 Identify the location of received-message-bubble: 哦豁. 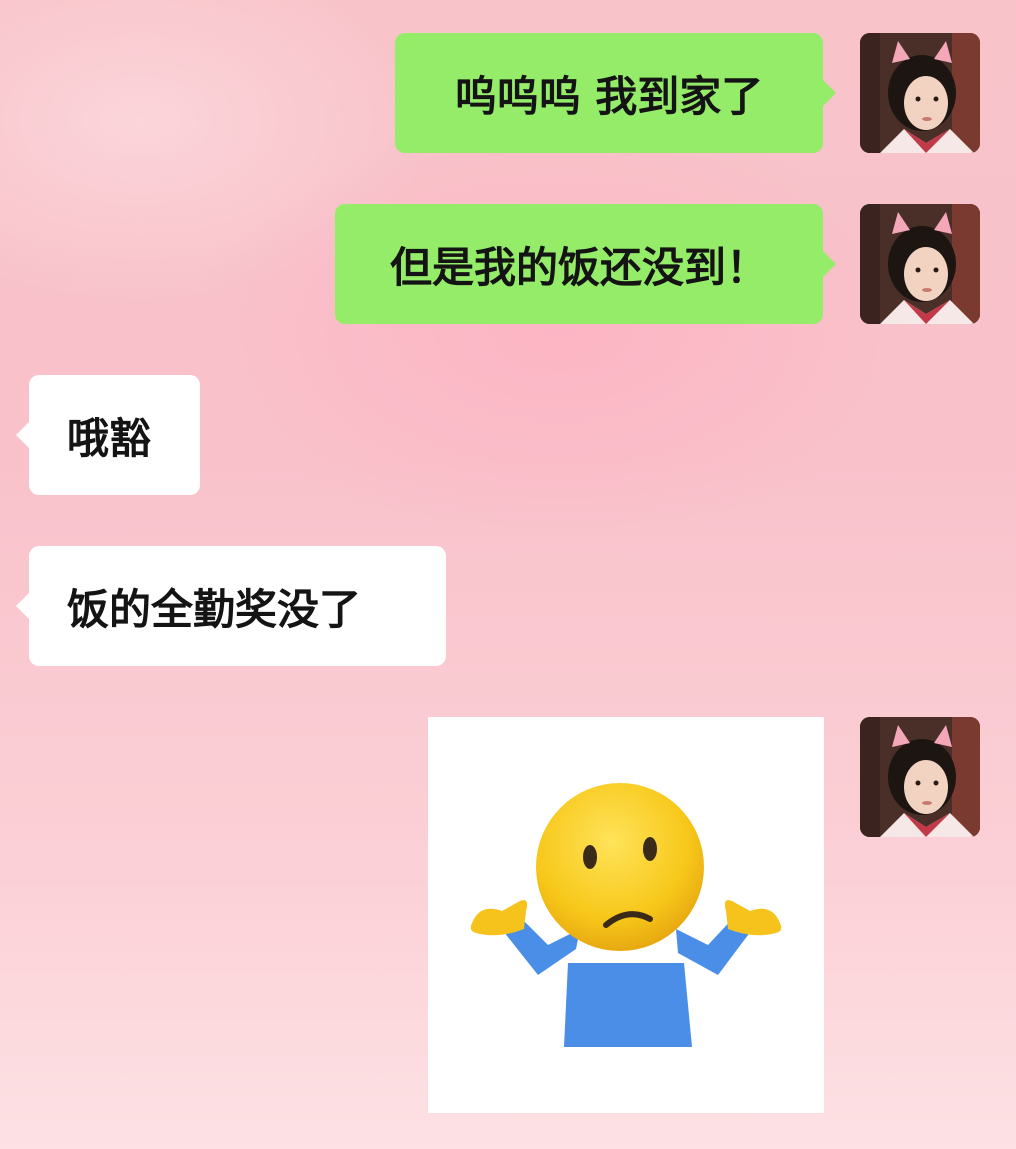
(108, 435).